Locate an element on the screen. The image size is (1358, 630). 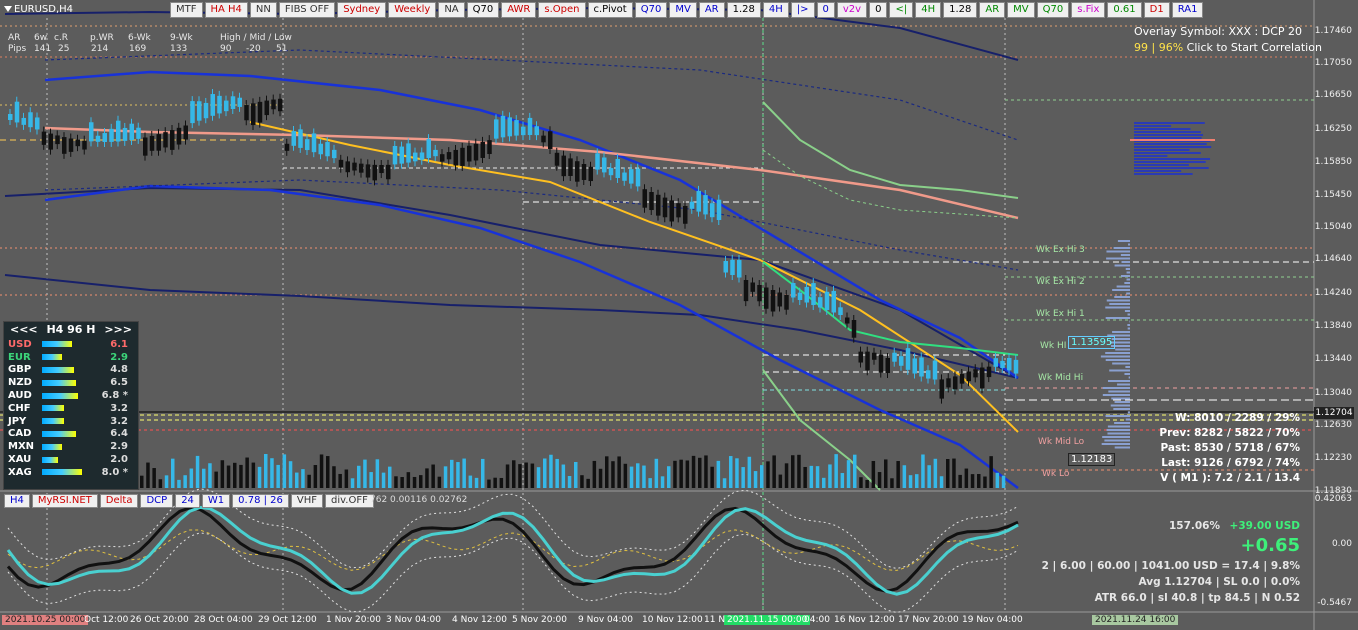
ar-header-6w: 6w is located at coordinates (41, 38).